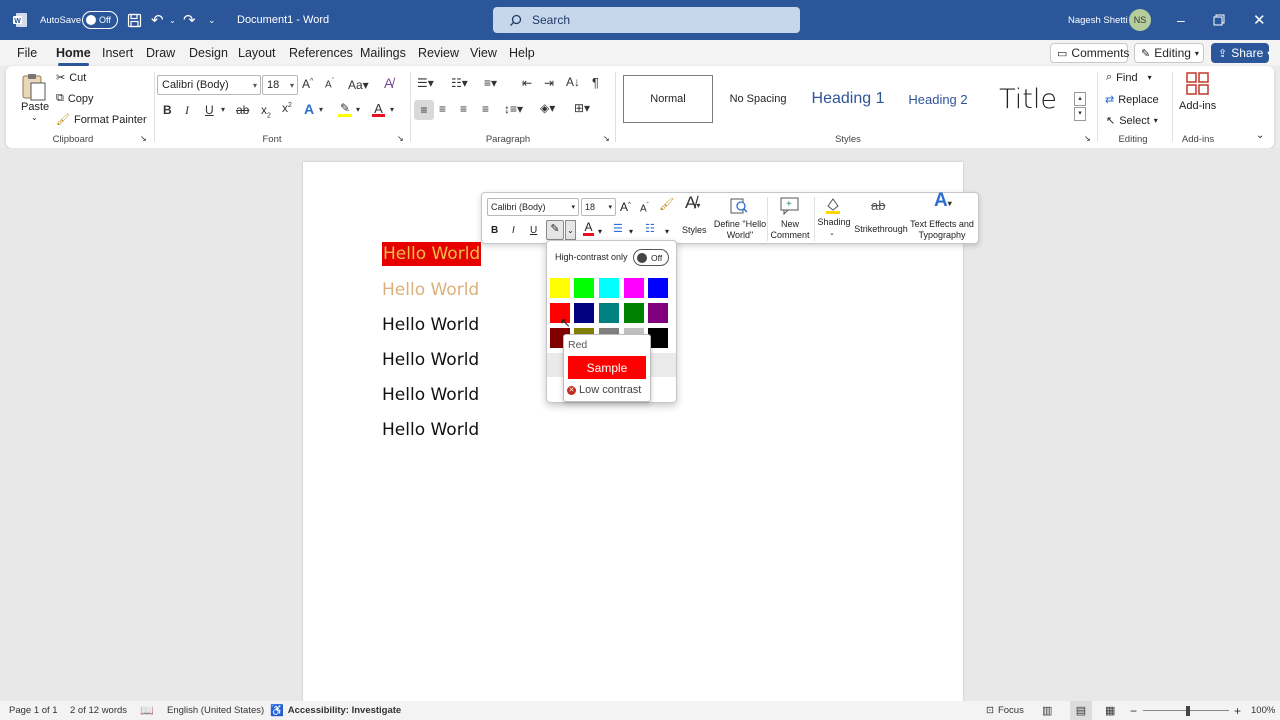 This screenshot has height=720, width=1280. What do you see at coordinates (832, 233) in the screenshot?
I see `shading-dropdown-icon: ⌄` at bounding box center [832, 233].